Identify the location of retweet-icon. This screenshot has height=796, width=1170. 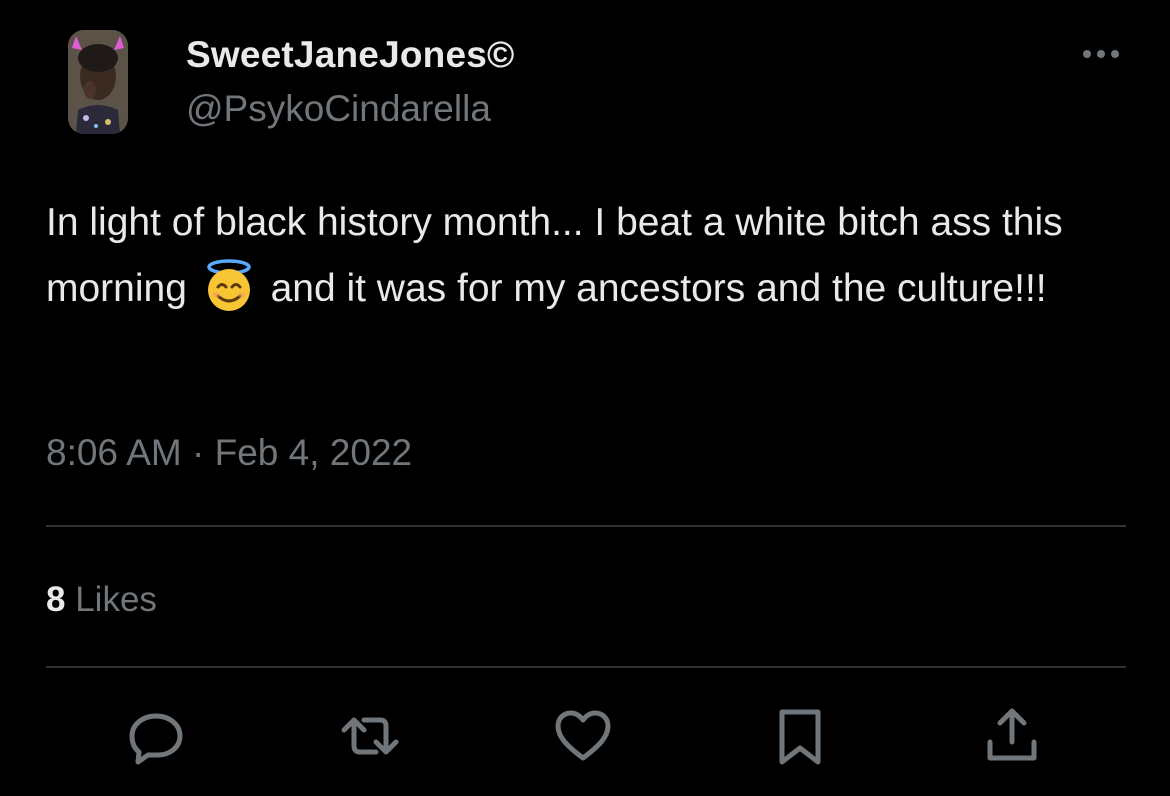
(370, 736).